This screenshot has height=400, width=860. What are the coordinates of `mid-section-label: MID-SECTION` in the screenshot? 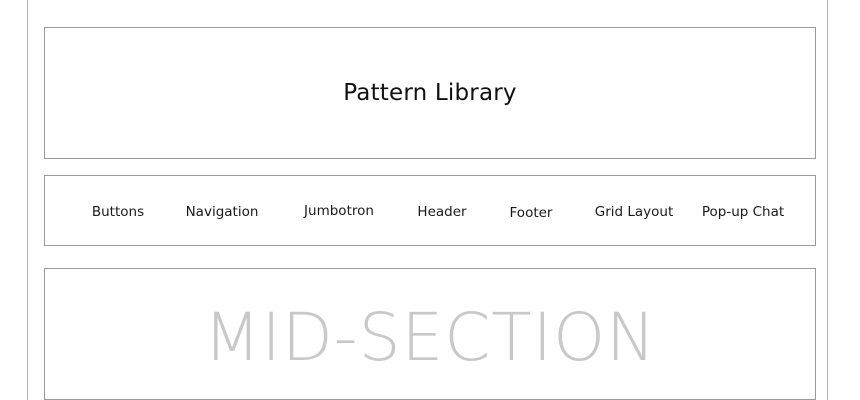 It's located at (430, 337).